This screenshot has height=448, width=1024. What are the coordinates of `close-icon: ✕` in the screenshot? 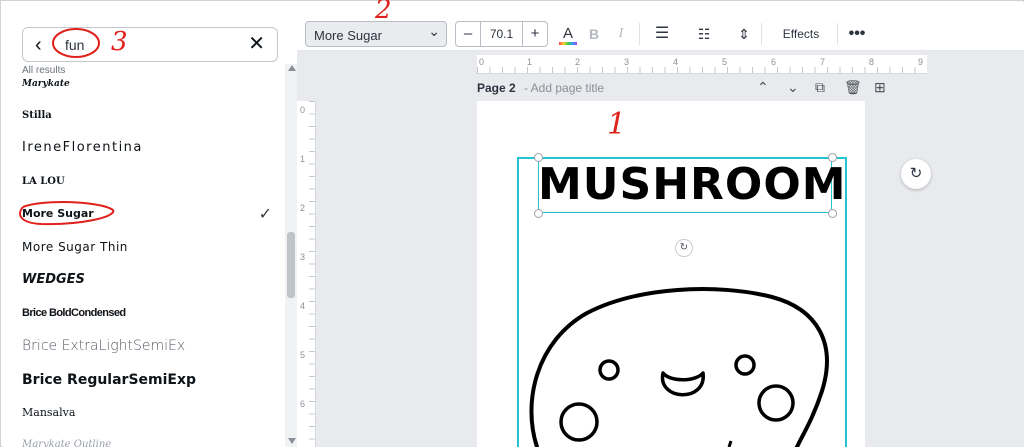 It's located at (256, 44).